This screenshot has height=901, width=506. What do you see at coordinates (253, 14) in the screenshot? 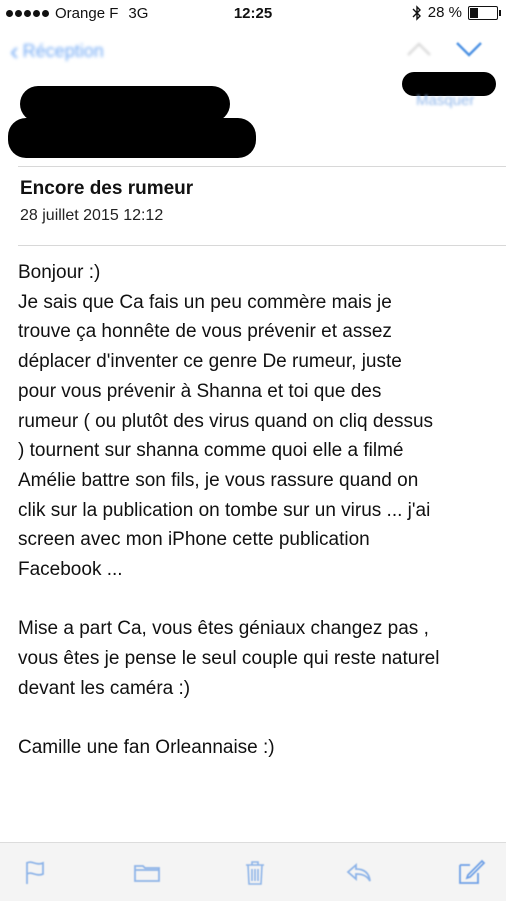
I see `status-bar: Orange F 3G 12:25 28 %` at bounding box center [253, 14].